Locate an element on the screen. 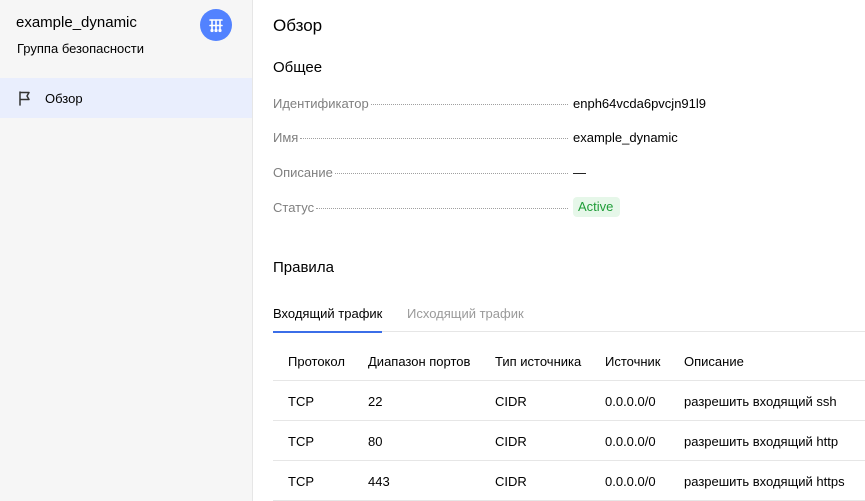 Image resolution: width=865 pixels, height=501 pixels. field-row-id: Идентификатор enph64vcda6pvcjn91l9 is located at coordinates (489, 106).